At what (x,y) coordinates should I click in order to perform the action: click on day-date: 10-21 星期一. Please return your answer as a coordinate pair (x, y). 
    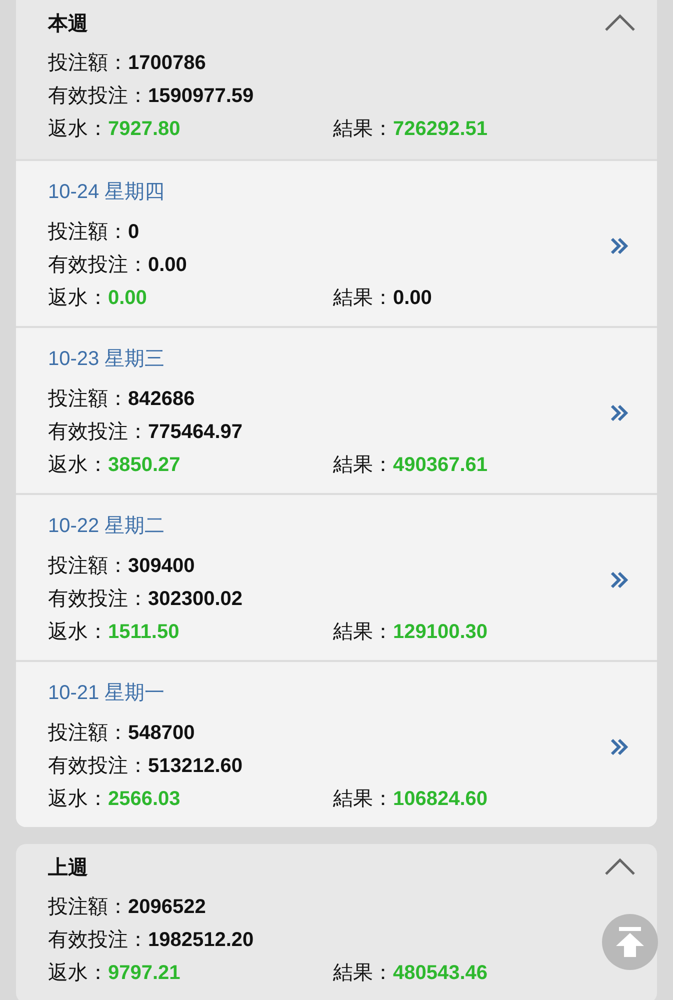
    Looking at the image, I should click on (106, 693).